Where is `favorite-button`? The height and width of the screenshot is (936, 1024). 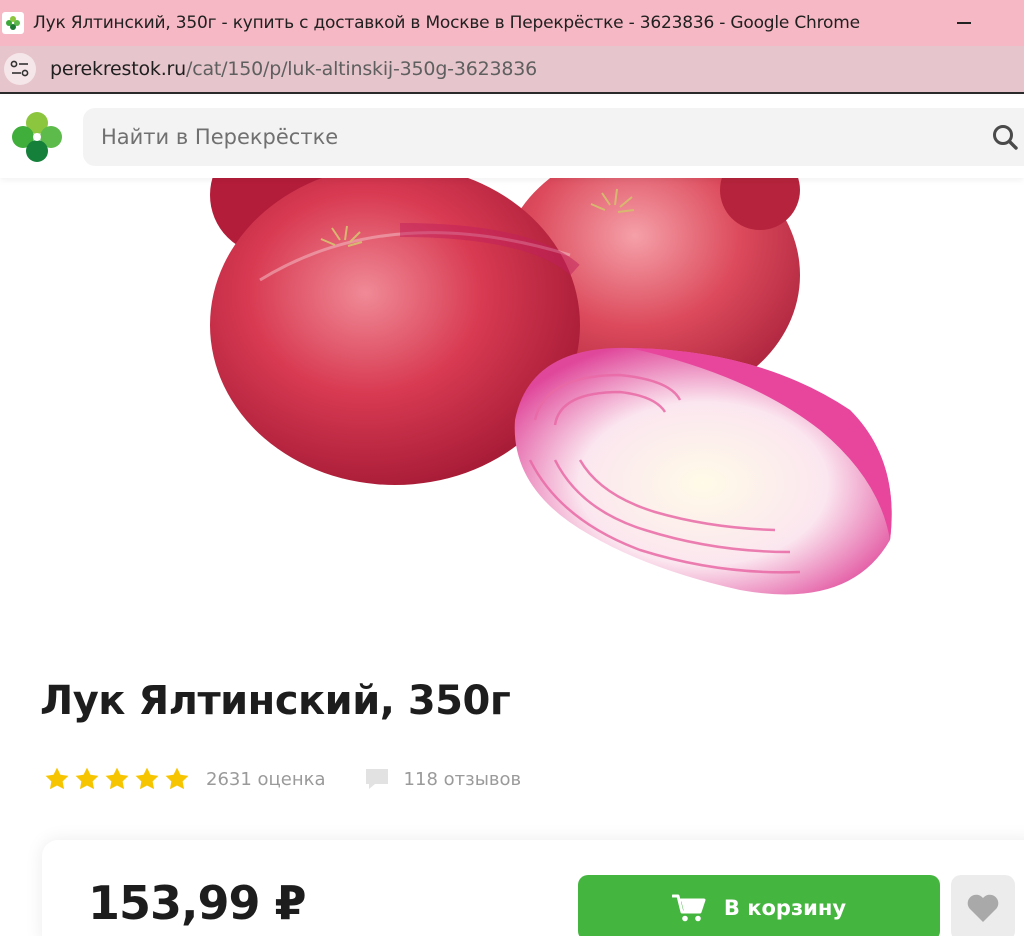
favorite-button is located at coordinates (983, 905).